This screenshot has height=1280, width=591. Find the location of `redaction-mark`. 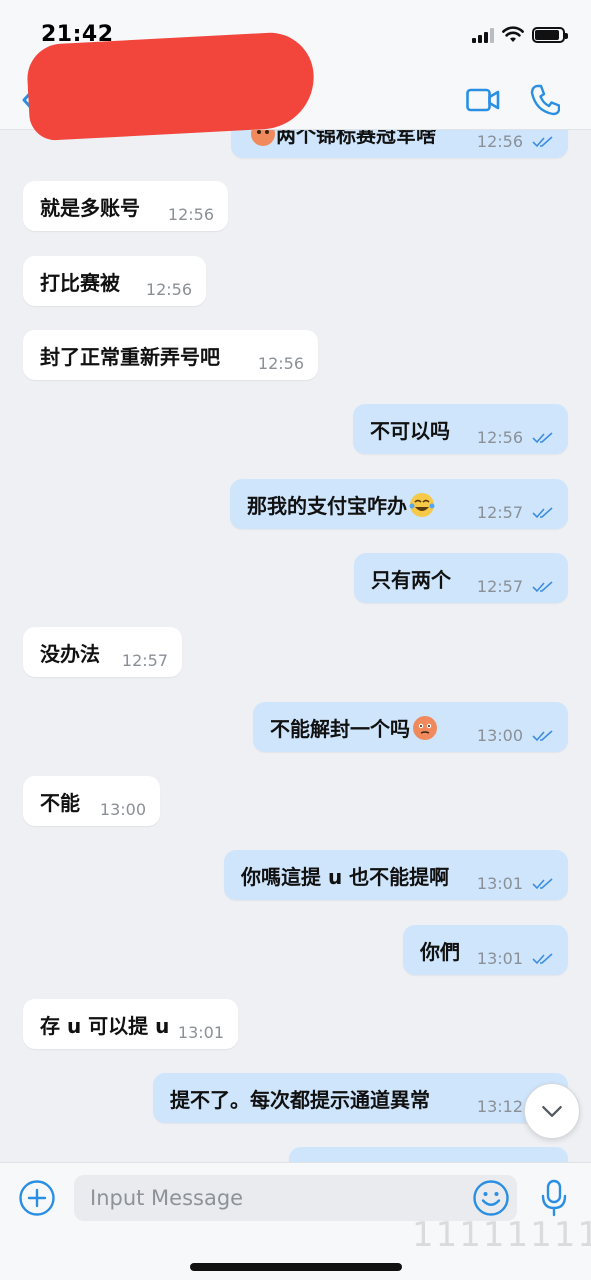

redaction-mark is located at coordinates (171, 86).